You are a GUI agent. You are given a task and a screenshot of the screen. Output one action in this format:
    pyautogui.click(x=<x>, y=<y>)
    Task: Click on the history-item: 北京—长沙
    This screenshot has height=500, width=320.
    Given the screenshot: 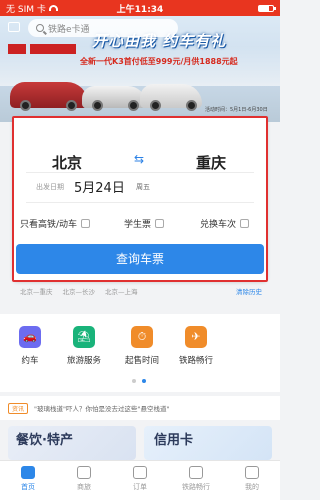 What is the action you would take?
    pyautogui.click(x=79, y=291)
    